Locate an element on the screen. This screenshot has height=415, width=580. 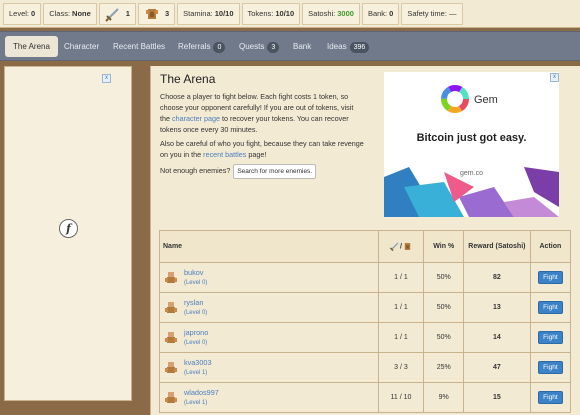
safety-label: Safety time: is located at coordinates (427, 13).